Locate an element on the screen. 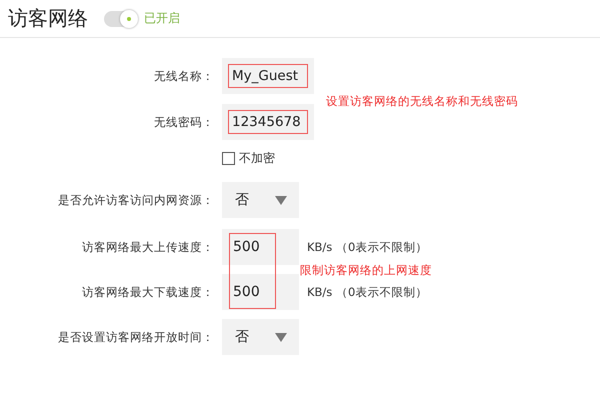  annotation-text: 设置访客网络的无线名称和无线密码 is located at coordinates (422, 101).